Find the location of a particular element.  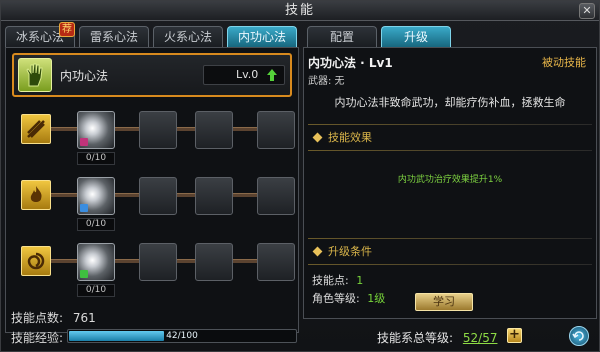

condition-label: 角色等级: is located at coordinates (336, 298).